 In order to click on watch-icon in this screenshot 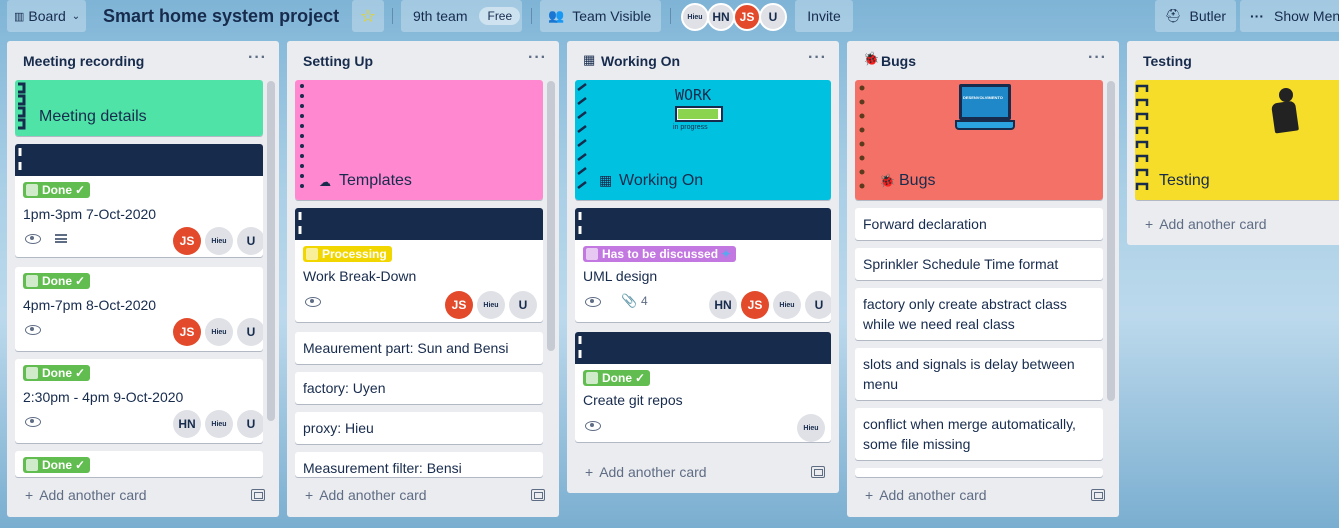, I will do `click(33, 422)`.